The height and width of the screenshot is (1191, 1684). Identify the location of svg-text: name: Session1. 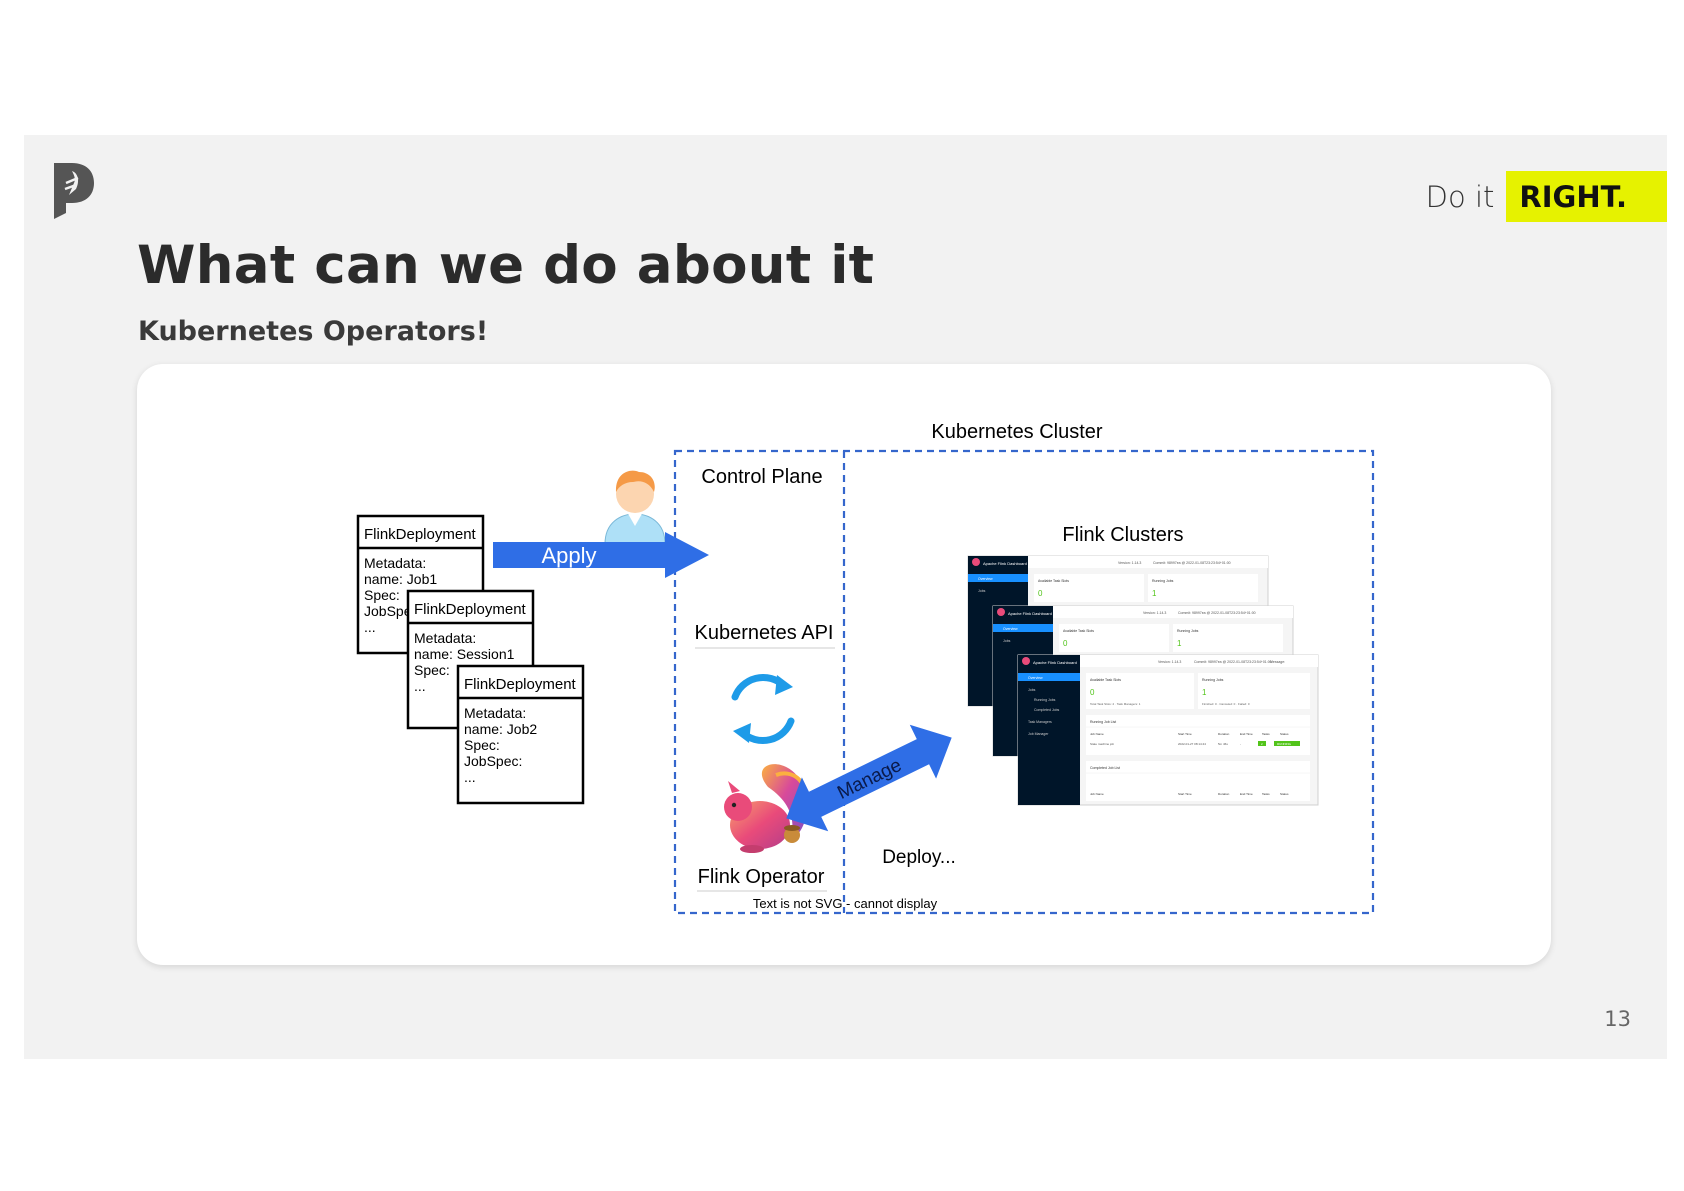
(464, 654).